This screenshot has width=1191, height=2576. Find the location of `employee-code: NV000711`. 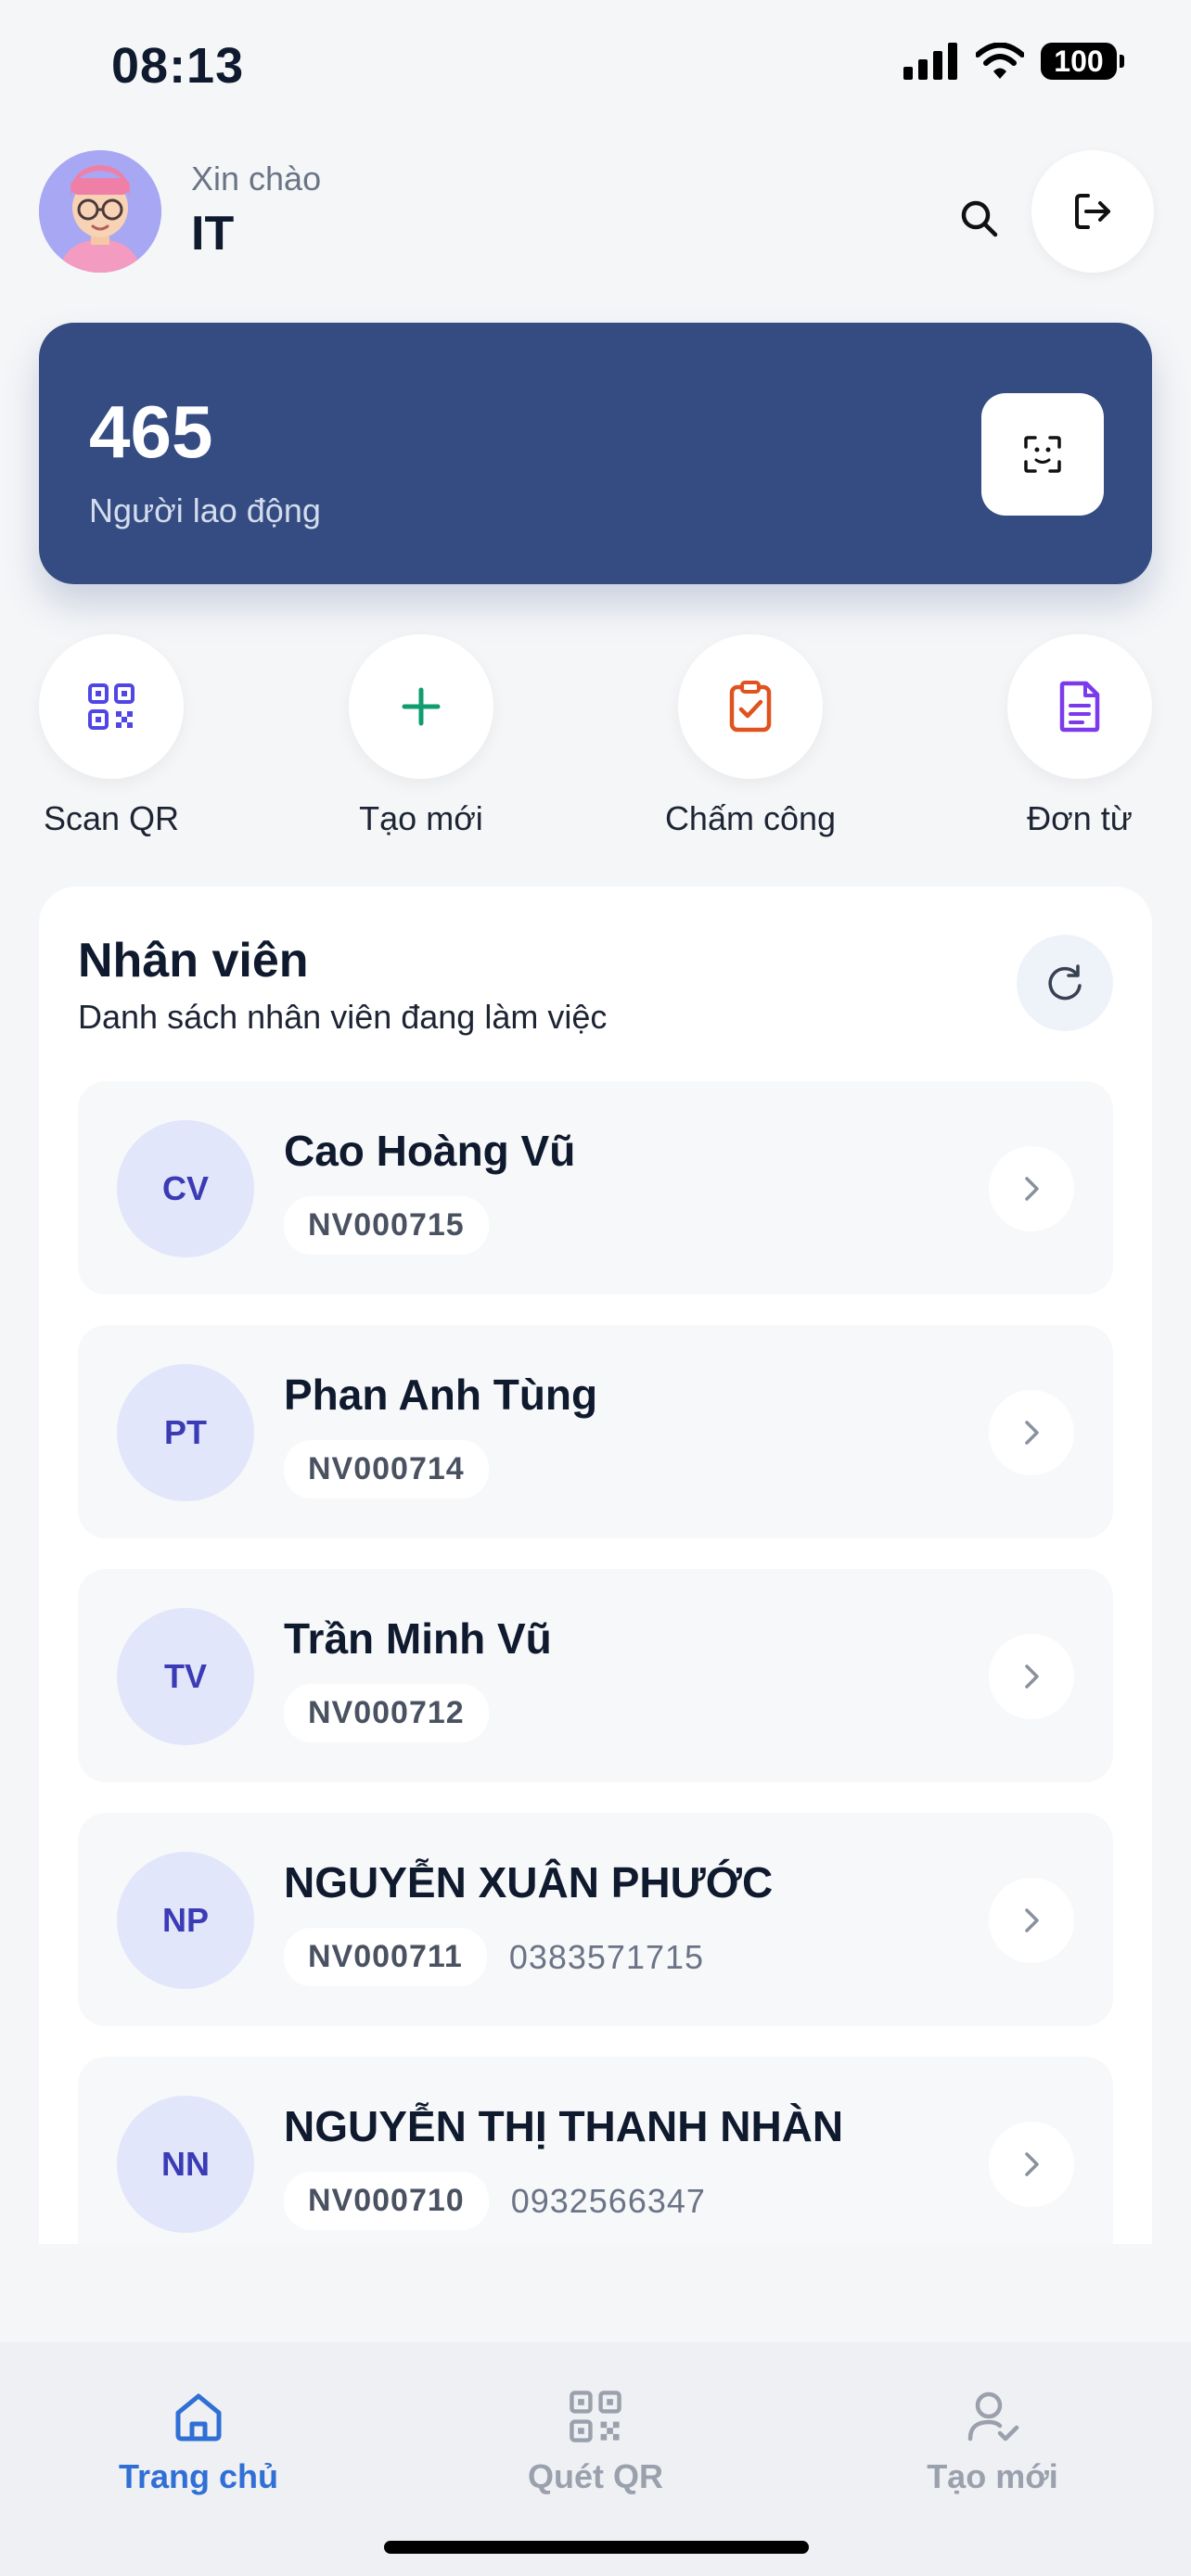

employee-code: NV000711 is located at coordinates (386, 1957).